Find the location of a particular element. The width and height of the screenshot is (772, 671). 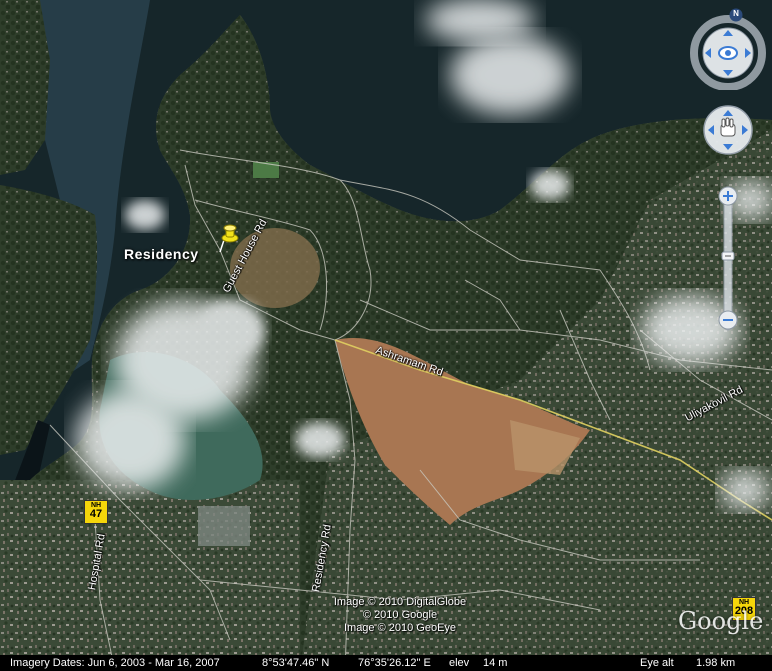

hand-icon is located at coordinates (728, 127).